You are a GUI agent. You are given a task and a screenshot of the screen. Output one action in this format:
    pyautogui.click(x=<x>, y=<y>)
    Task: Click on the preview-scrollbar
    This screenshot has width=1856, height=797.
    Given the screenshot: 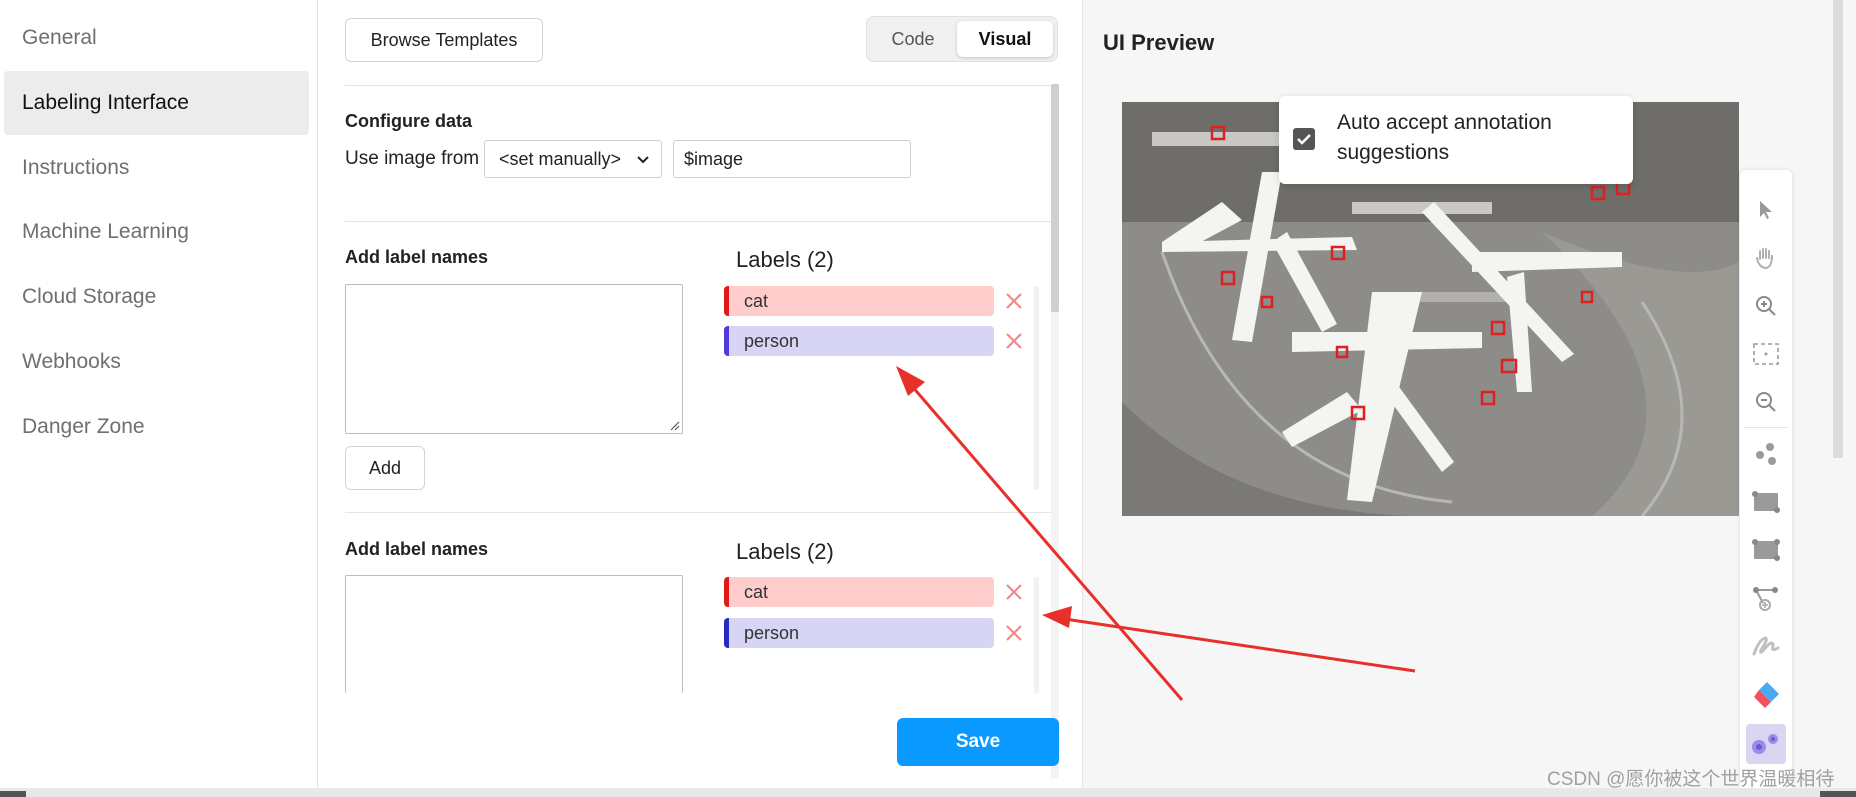 What is the action you would take?
    pyautogui.click(x=1838, y=229)
    